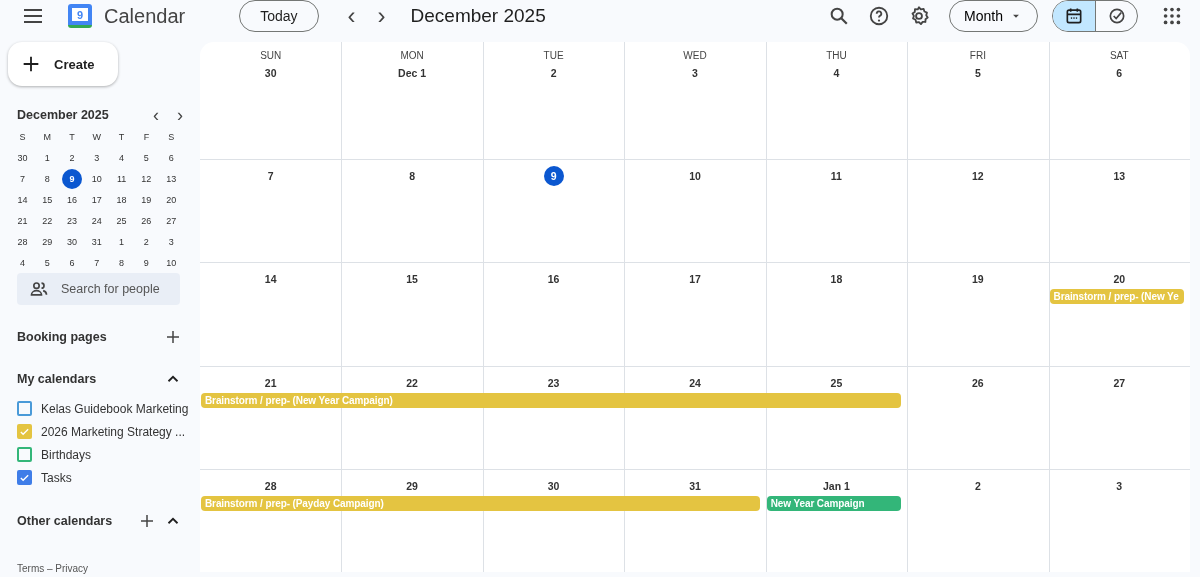  What do you see at coordinates (270, 485) in the screenshot?
I see `date-number: 28` at bounding box center [270, 485].